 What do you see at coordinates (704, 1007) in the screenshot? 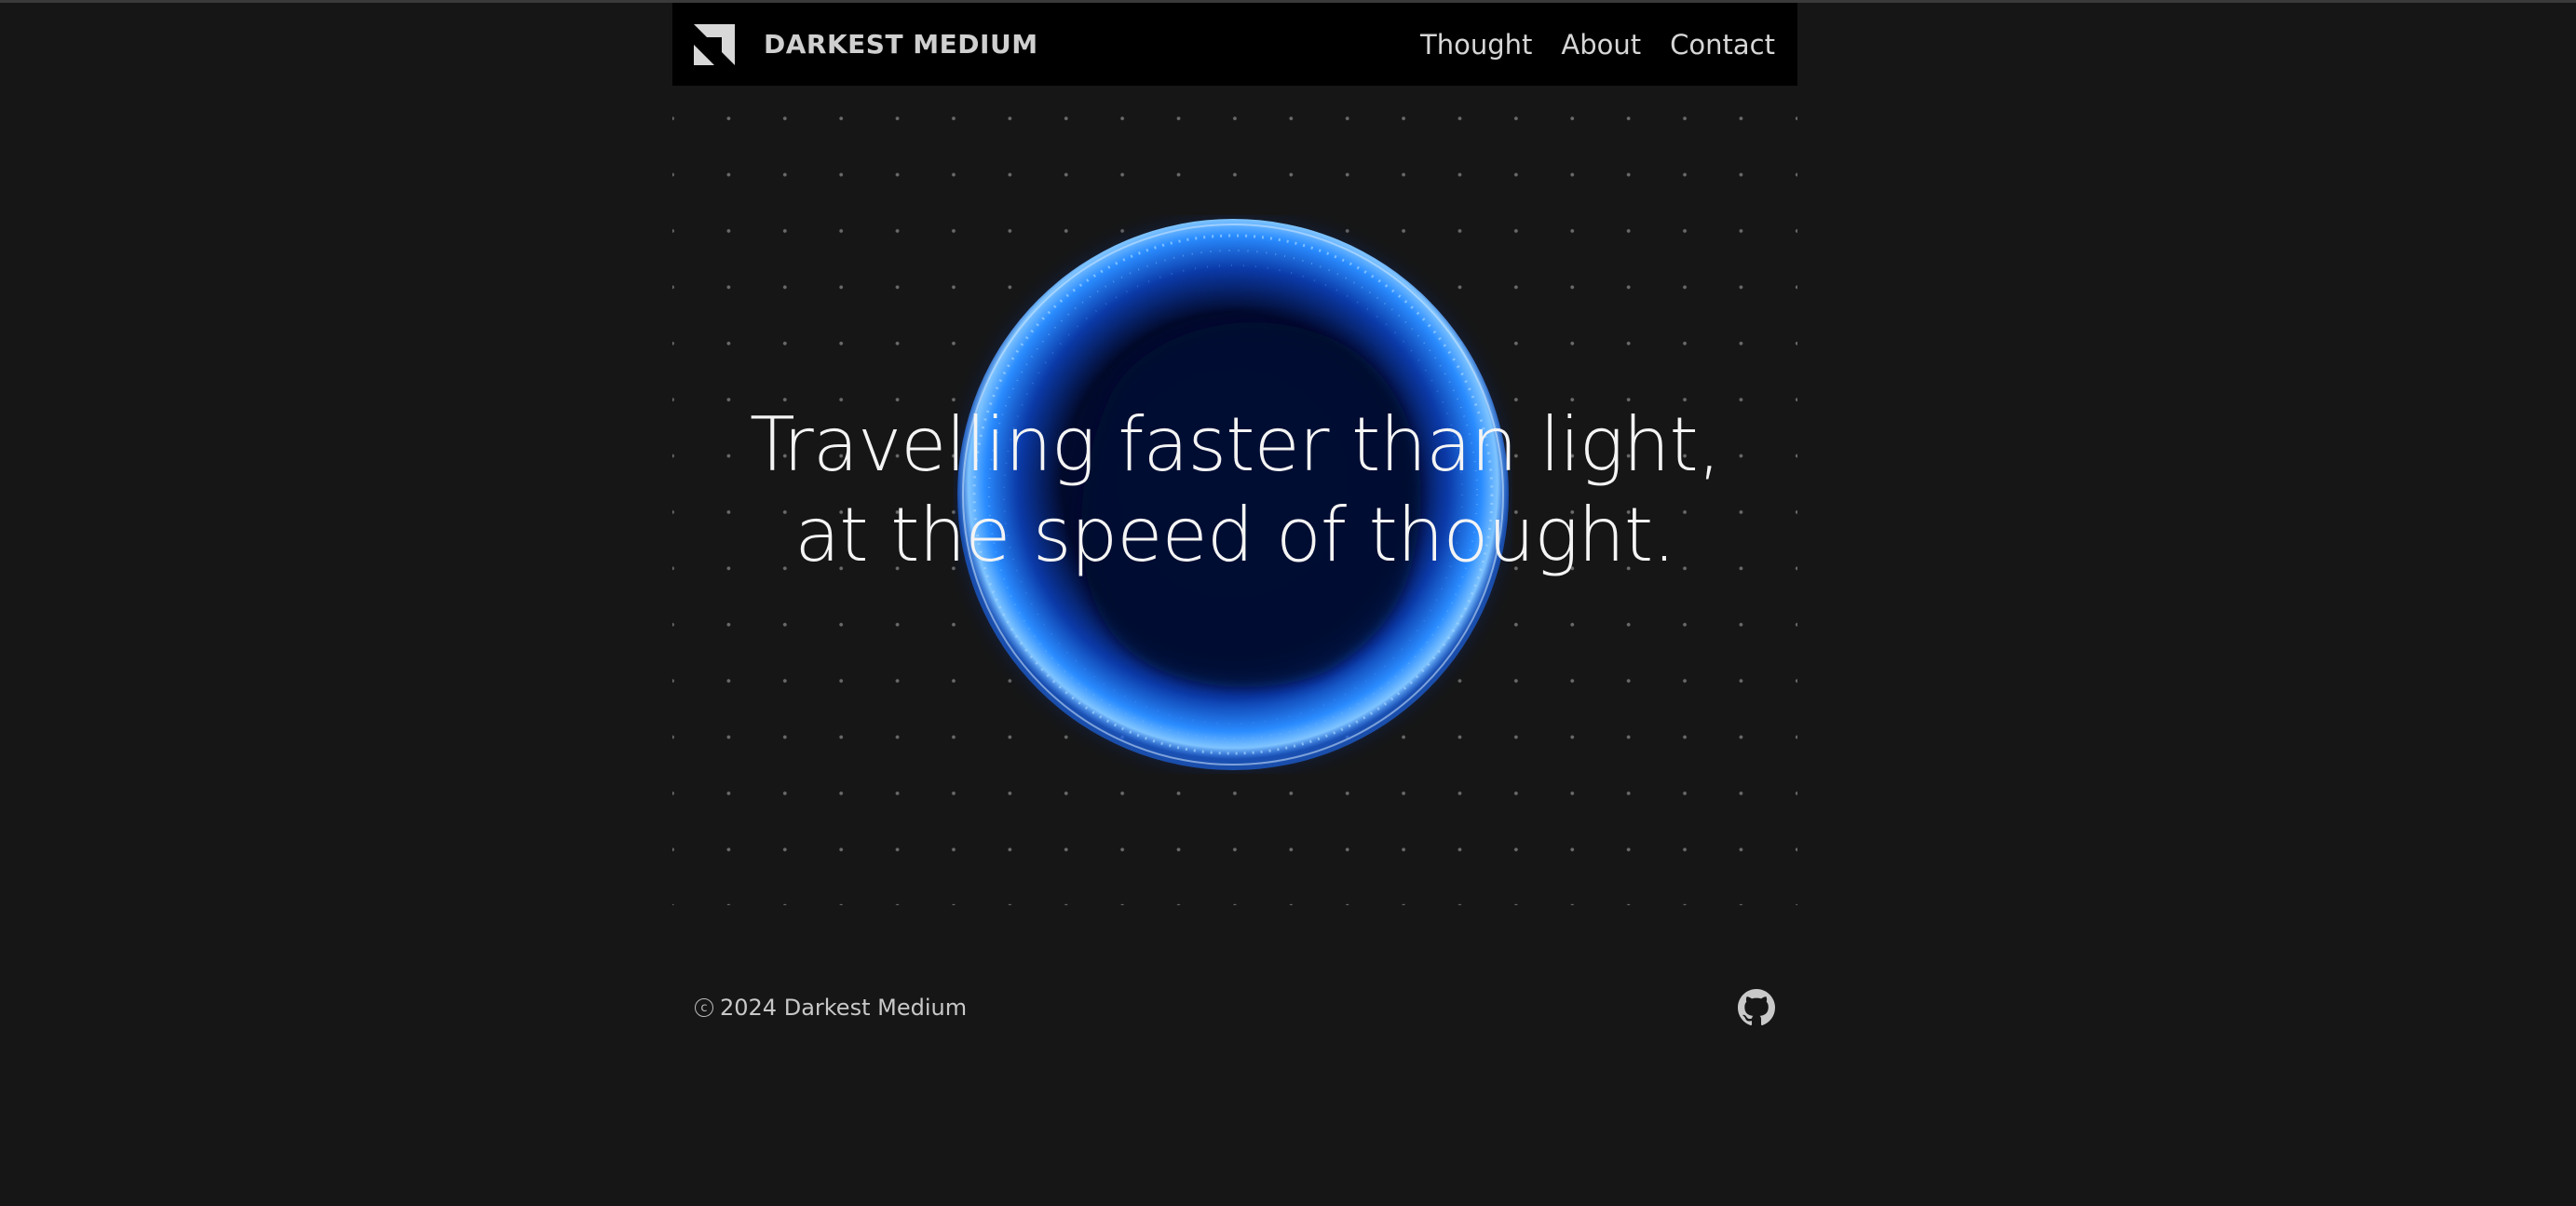
I see `copyright-icon: c` at bounding box center [704, 1007].